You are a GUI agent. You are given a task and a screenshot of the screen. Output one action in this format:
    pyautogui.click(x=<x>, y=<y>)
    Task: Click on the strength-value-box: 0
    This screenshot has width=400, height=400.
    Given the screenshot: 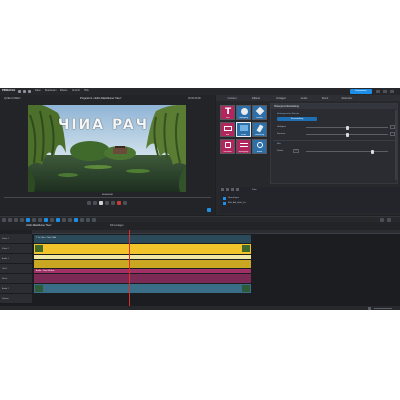 What is the action you would take?
    pyautogui.click(x=296, y=150)
    